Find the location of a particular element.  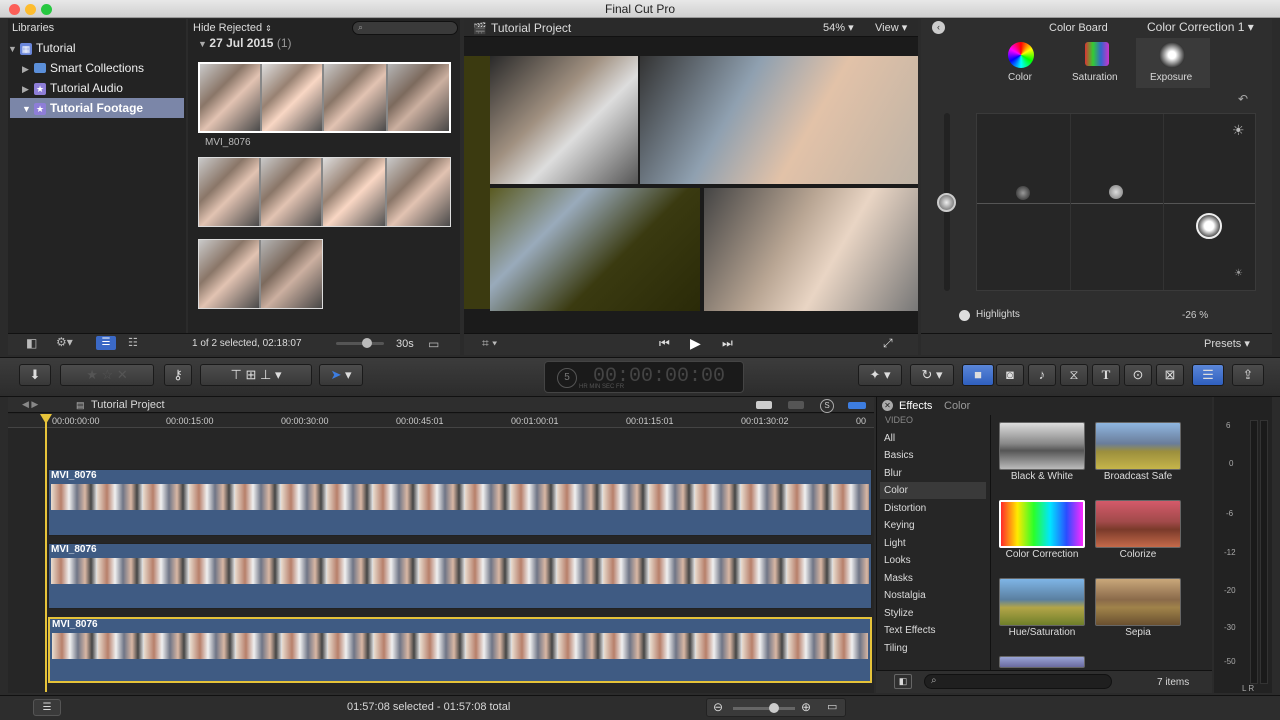

enhancements-button: ✦ ▾ is located at coordinates (880, 375).